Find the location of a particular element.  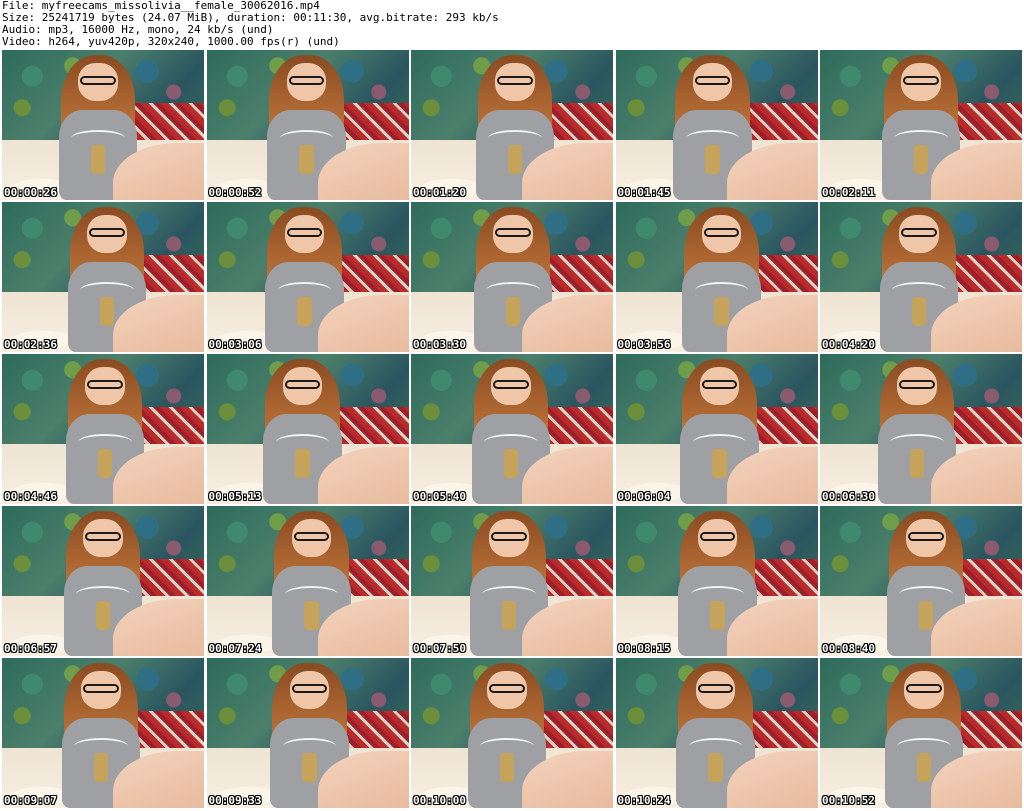

video-frame-thumbnail: 00:07:50 is located at coordinates (512, 581).